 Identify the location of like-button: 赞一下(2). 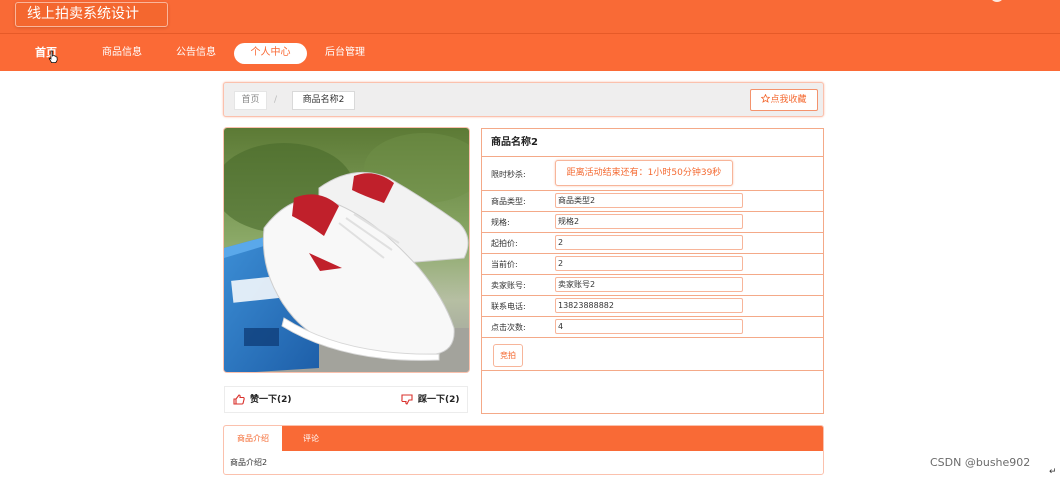
(262, 400).